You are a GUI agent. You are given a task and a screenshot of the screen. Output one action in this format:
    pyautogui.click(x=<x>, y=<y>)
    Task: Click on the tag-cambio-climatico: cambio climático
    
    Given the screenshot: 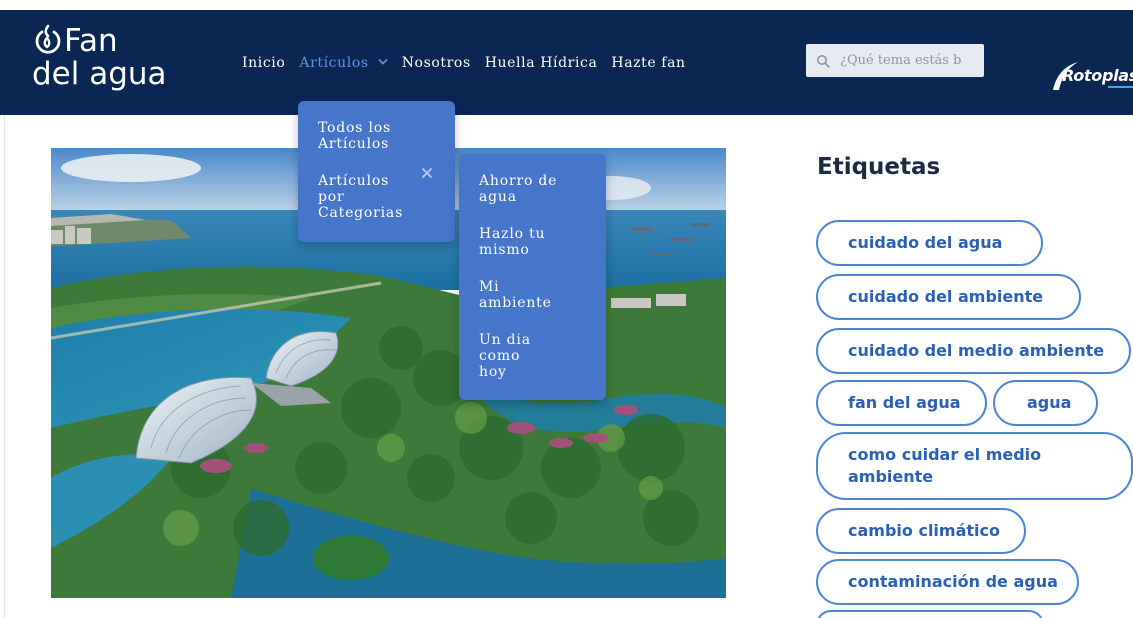 What is the action you would take?
    pyautogui.click(x=921, y=531)
    